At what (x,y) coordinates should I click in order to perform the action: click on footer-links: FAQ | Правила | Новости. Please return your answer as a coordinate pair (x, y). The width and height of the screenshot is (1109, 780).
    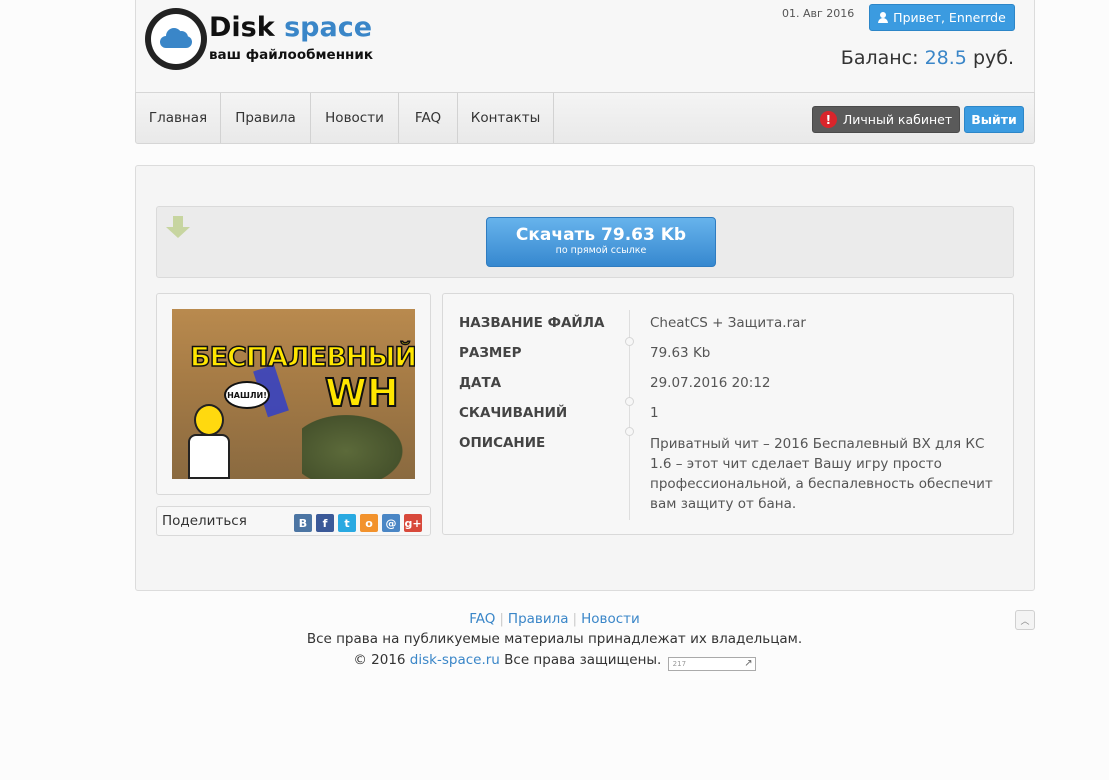
    Looking at the image, I should click on (554, 619).